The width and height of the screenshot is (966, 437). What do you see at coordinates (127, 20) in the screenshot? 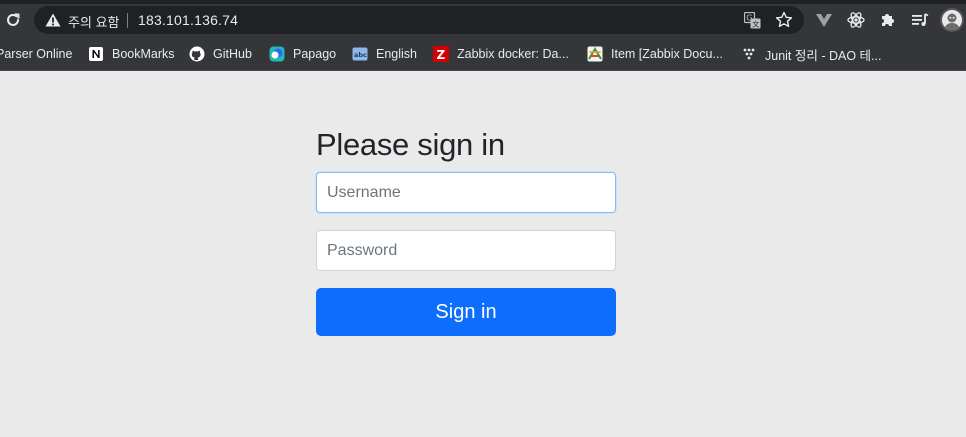
I see `address-divider` at bounding box center [127, 20].